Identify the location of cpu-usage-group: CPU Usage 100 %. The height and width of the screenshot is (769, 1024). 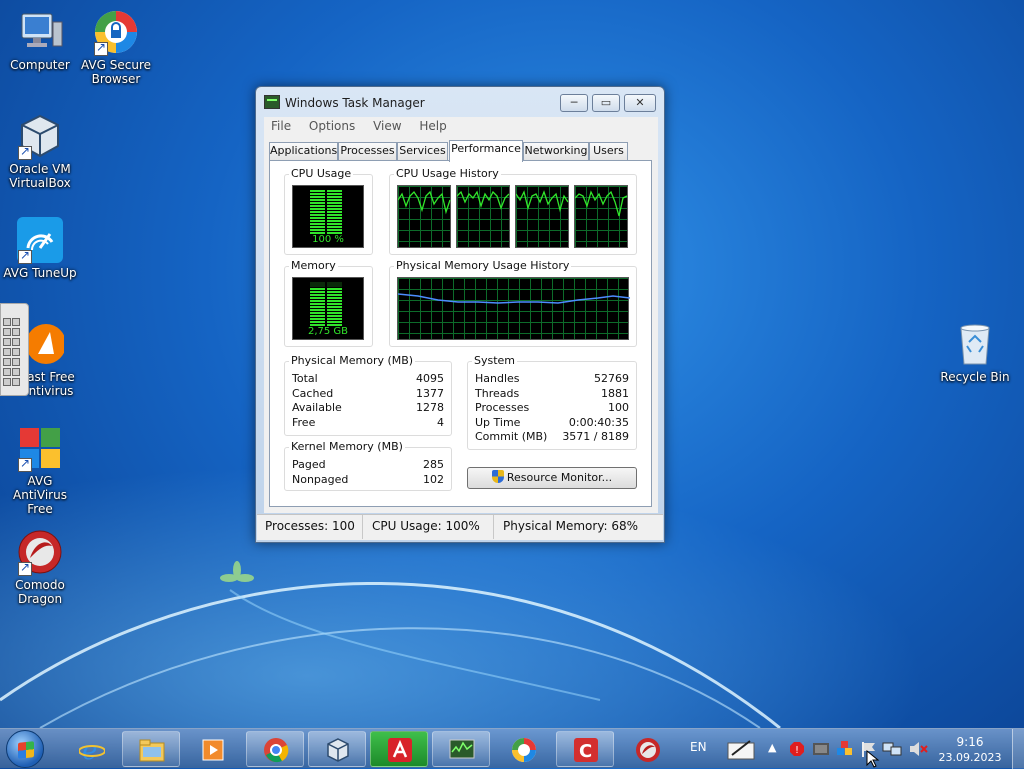
(328, 211).